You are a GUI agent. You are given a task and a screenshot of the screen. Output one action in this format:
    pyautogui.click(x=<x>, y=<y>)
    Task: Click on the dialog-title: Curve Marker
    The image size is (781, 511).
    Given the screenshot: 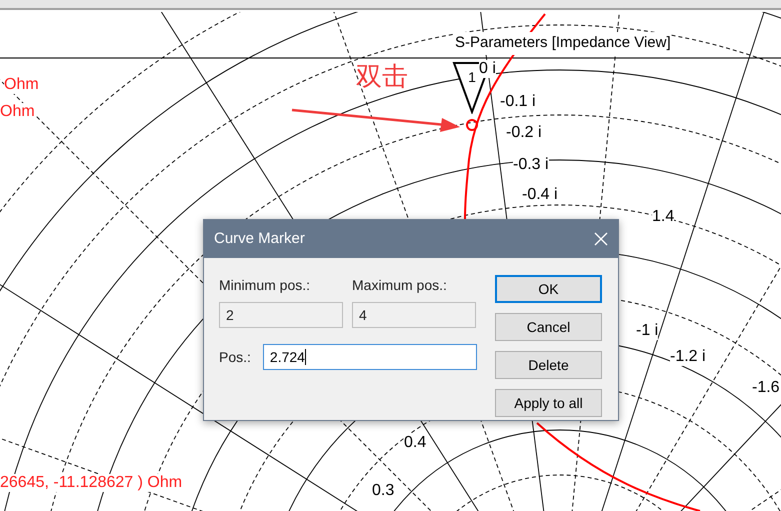 What is the action you would take?
    pyautogui.click(x=259, y=238)
    